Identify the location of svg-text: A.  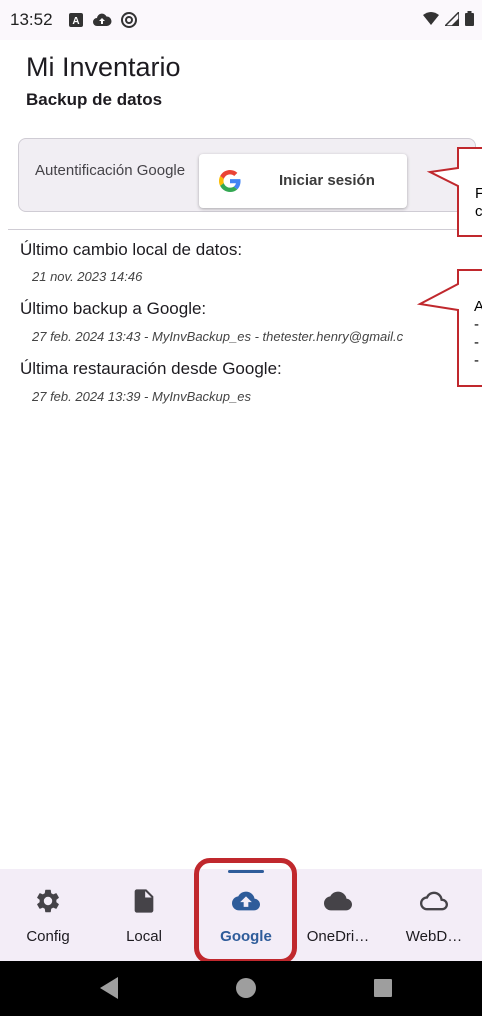
(75, 21).